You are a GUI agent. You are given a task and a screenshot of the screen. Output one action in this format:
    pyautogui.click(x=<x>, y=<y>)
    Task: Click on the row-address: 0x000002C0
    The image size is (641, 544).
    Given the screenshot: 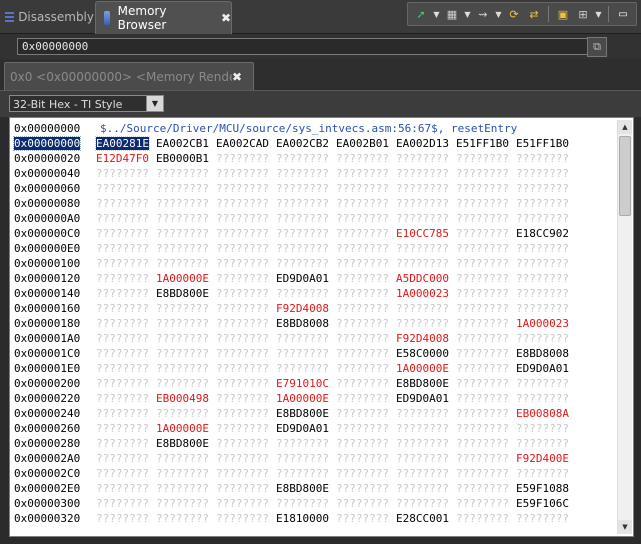 What is the action you would take?
    pyautogui.click(x=47, y=473)
    